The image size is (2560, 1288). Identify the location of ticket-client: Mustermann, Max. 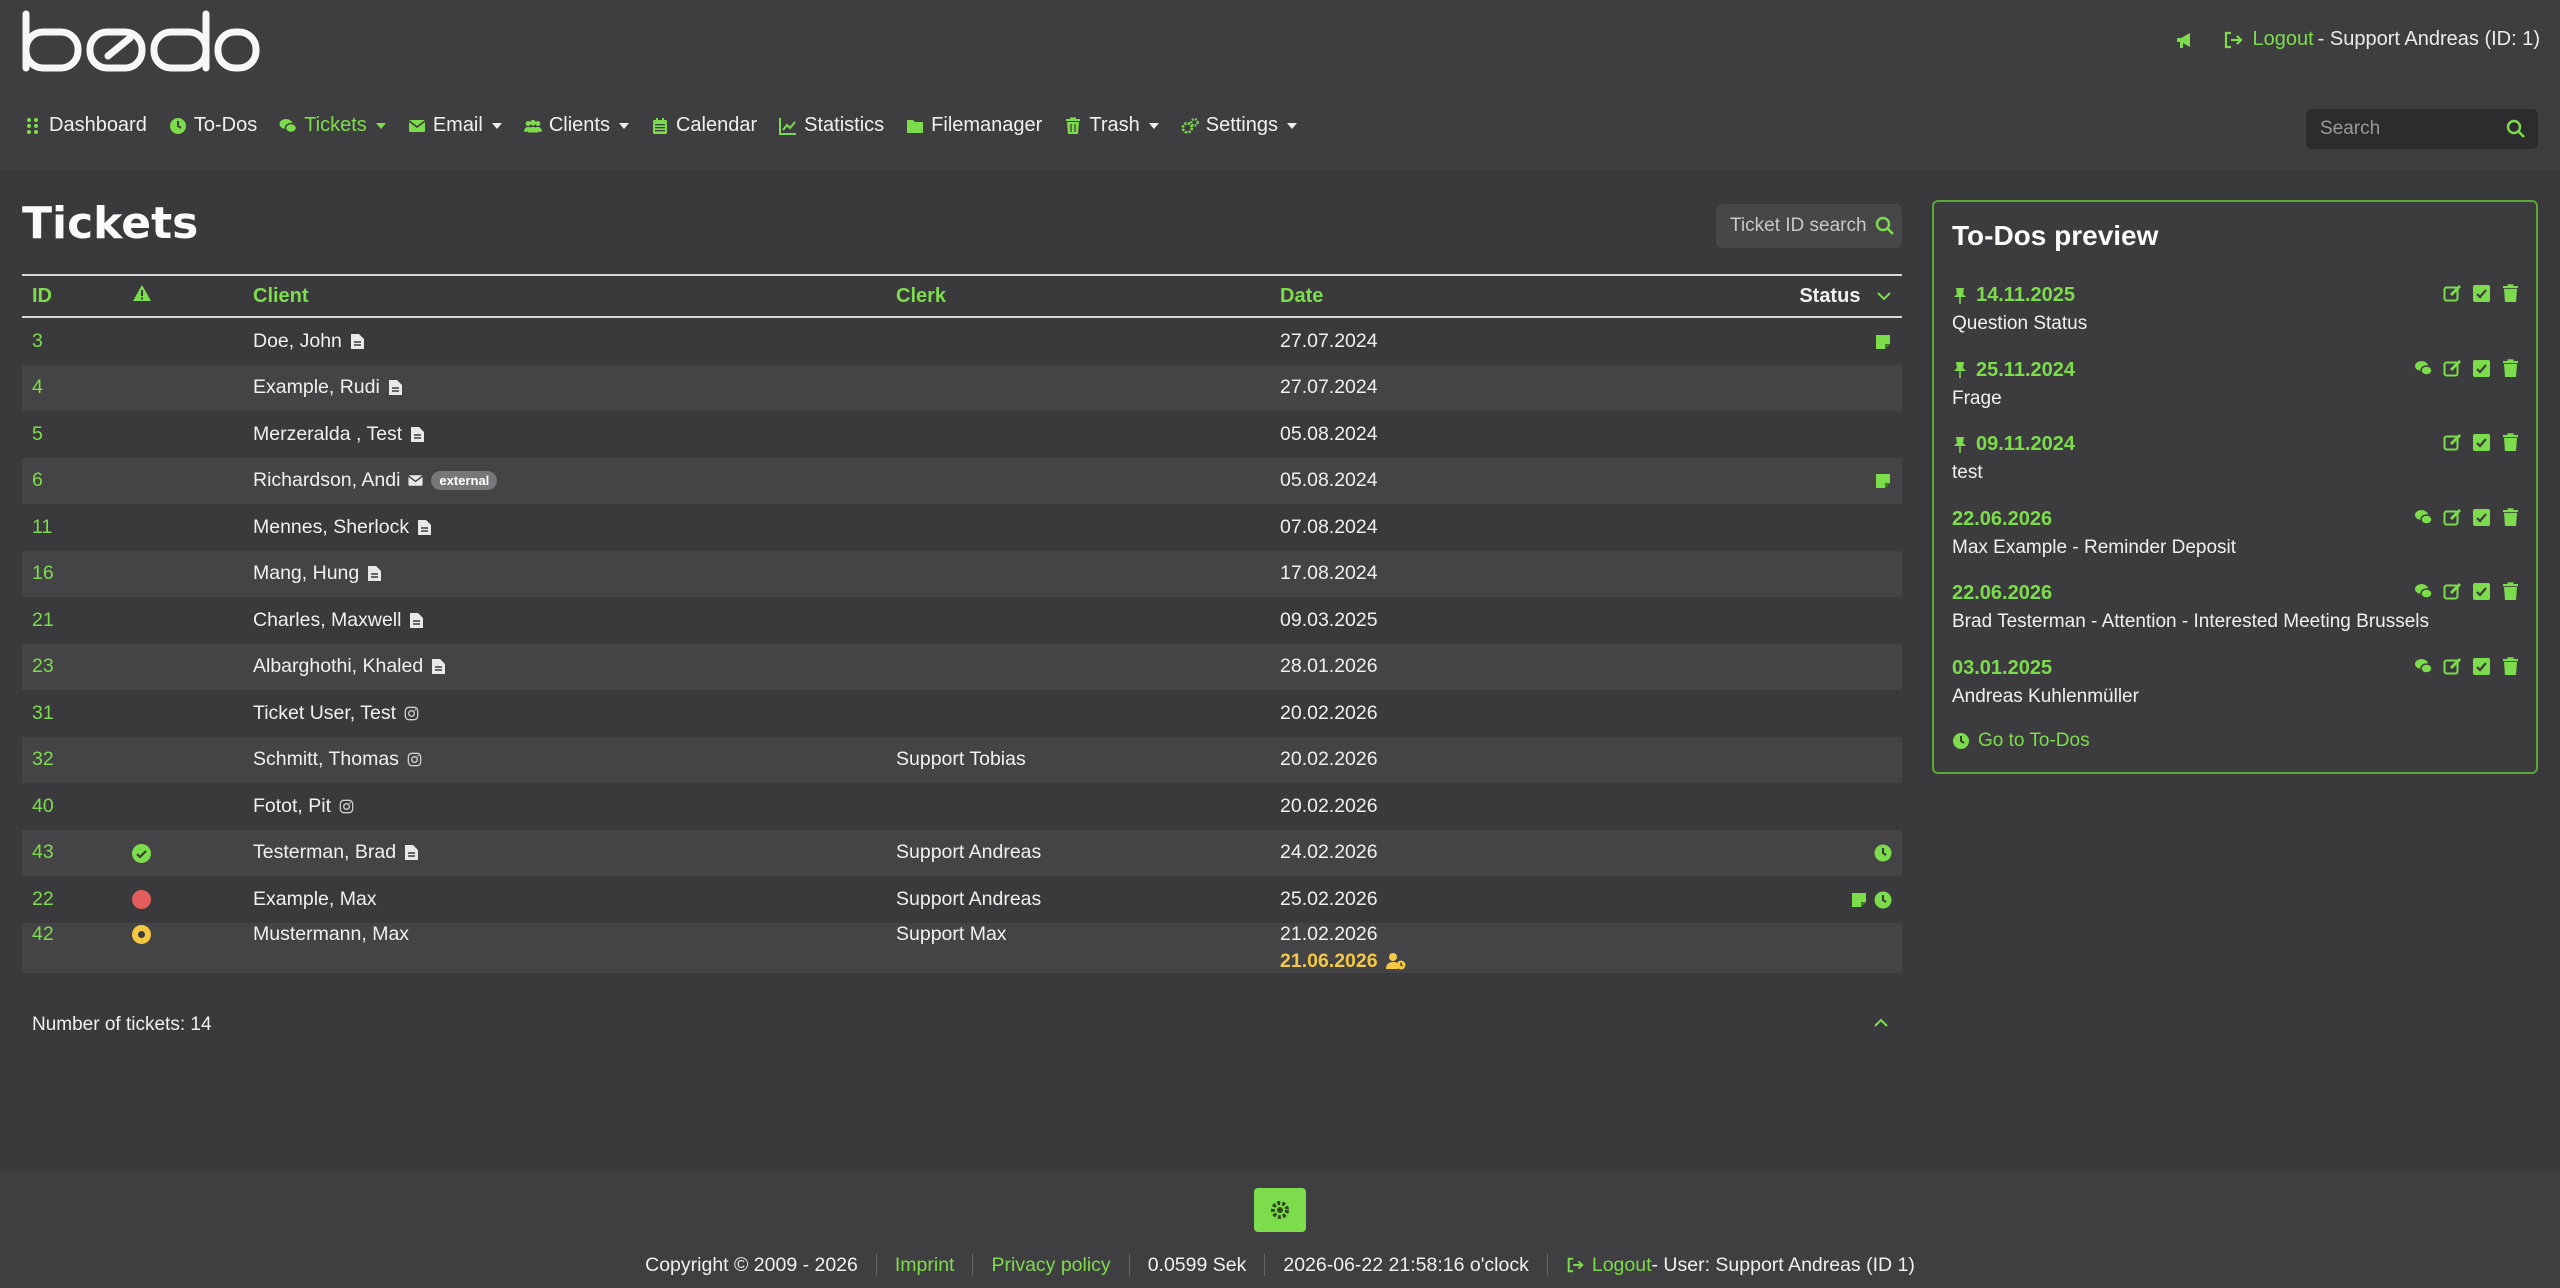
(564, 948).